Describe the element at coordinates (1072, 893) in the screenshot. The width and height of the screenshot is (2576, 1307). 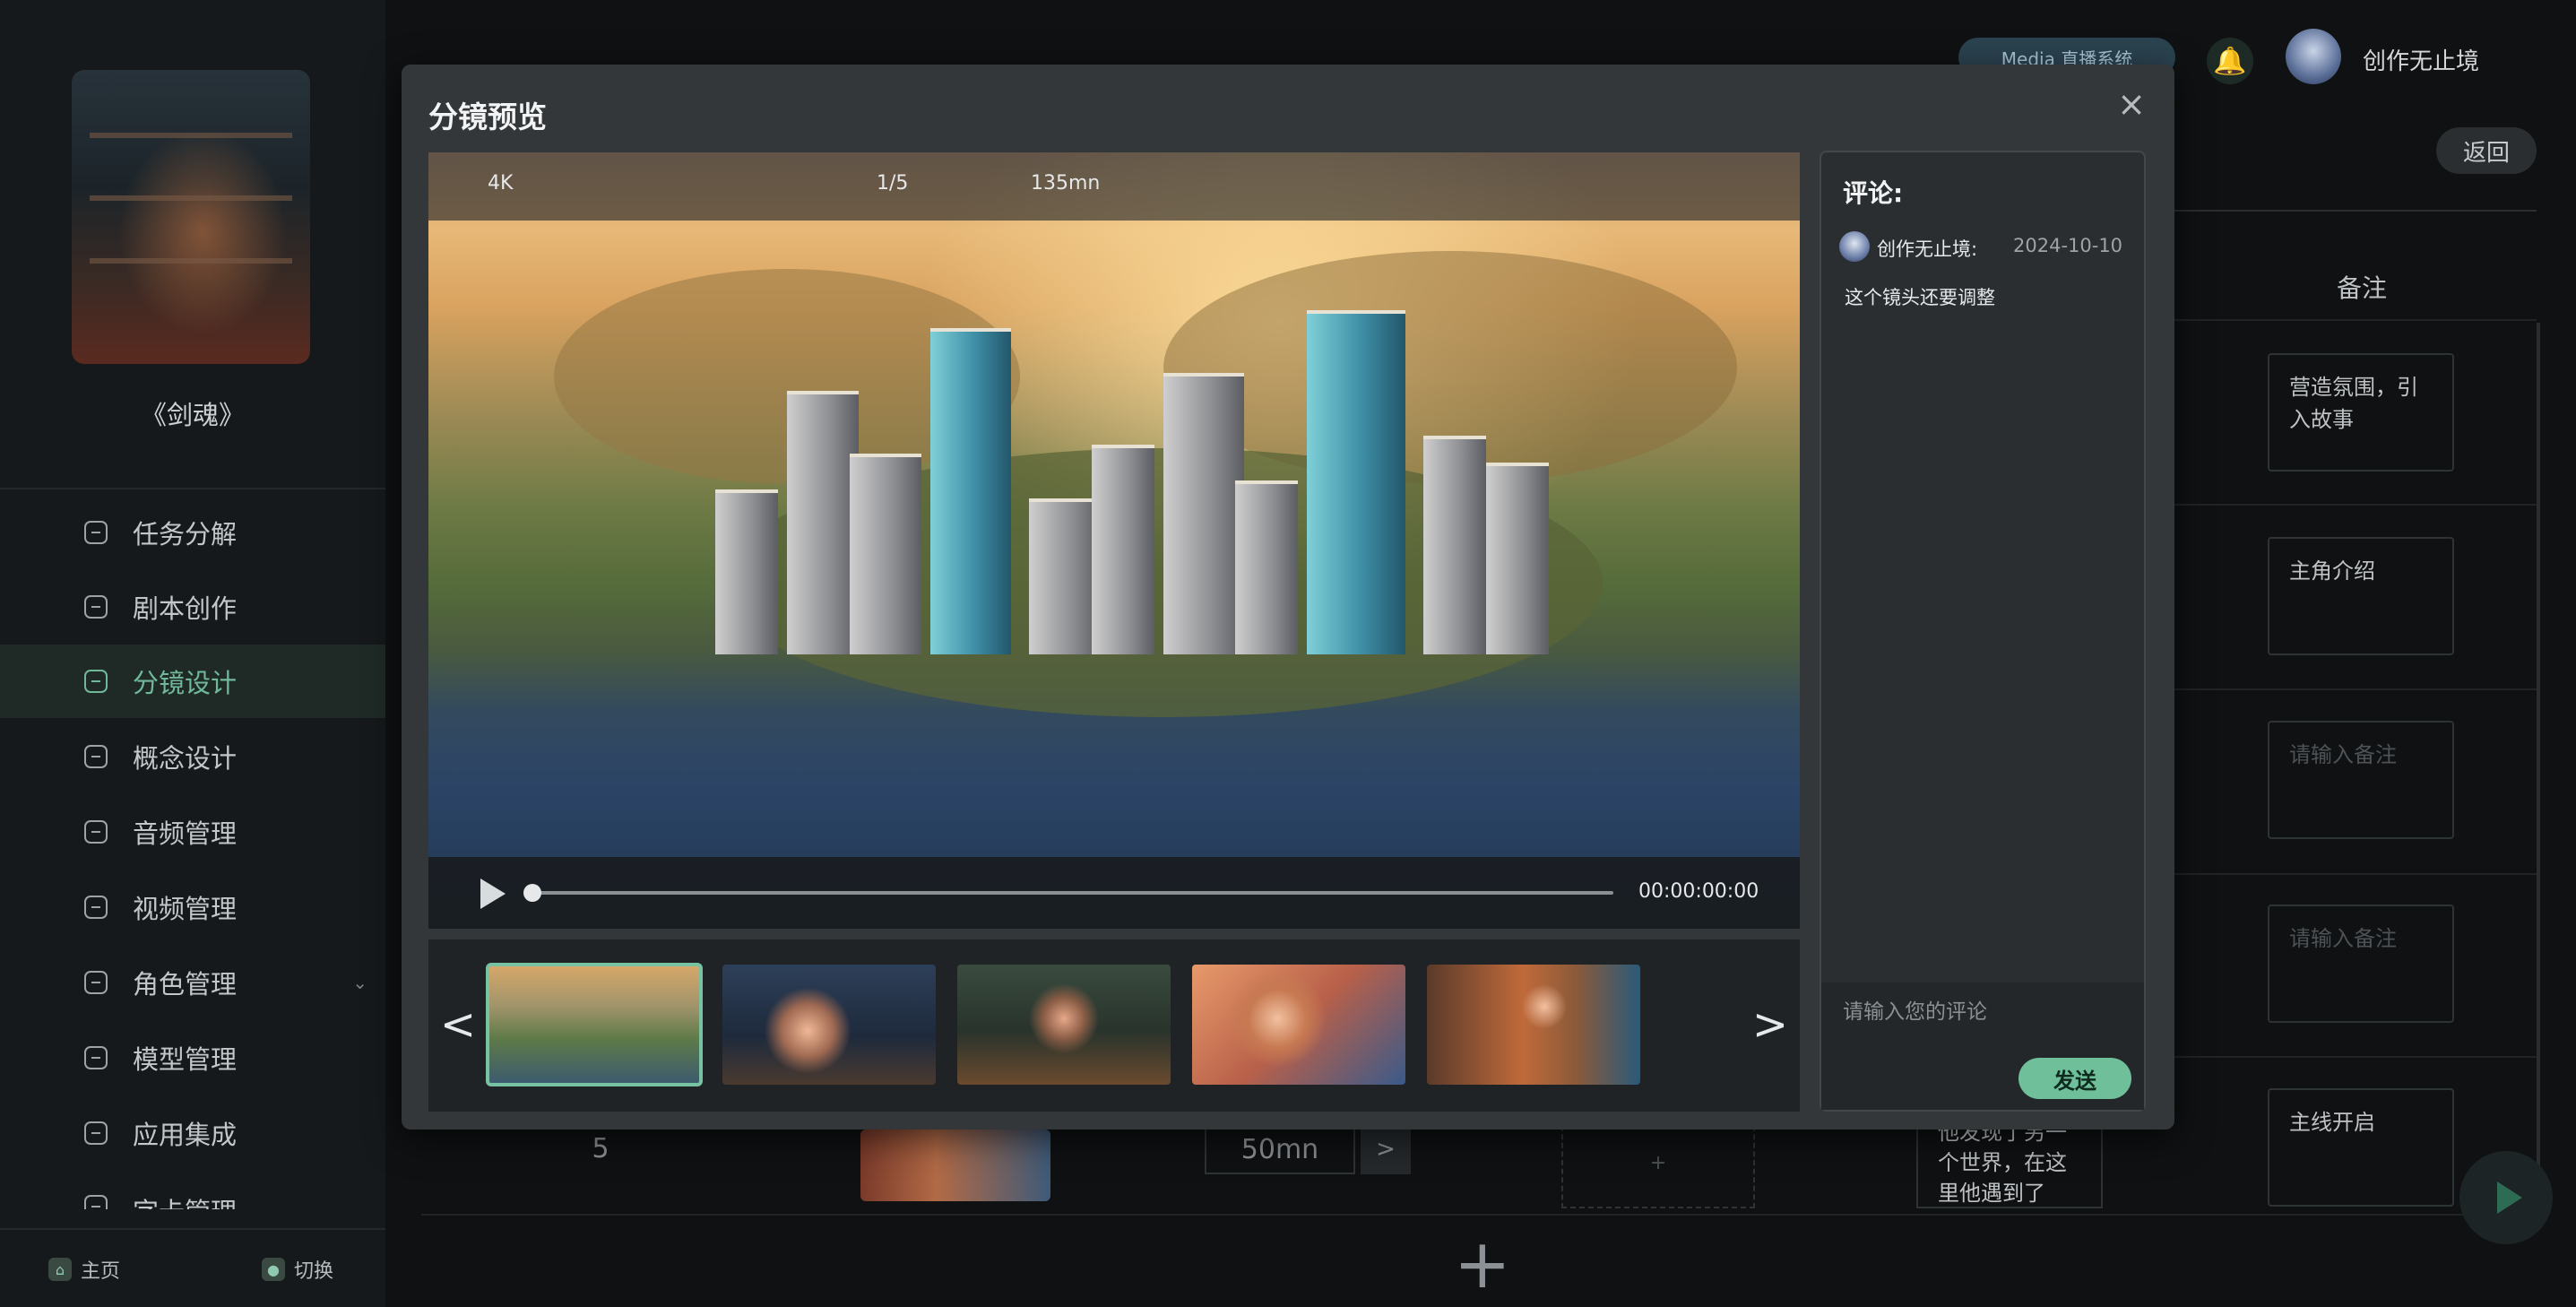
I see `progress-bar` at that location.